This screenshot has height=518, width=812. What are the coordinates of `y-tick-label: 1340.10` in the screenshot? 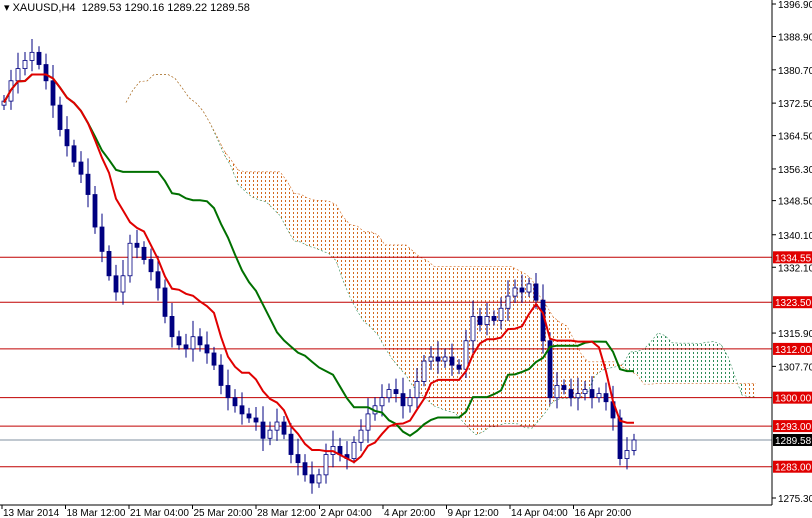 It's located at (795, 236).